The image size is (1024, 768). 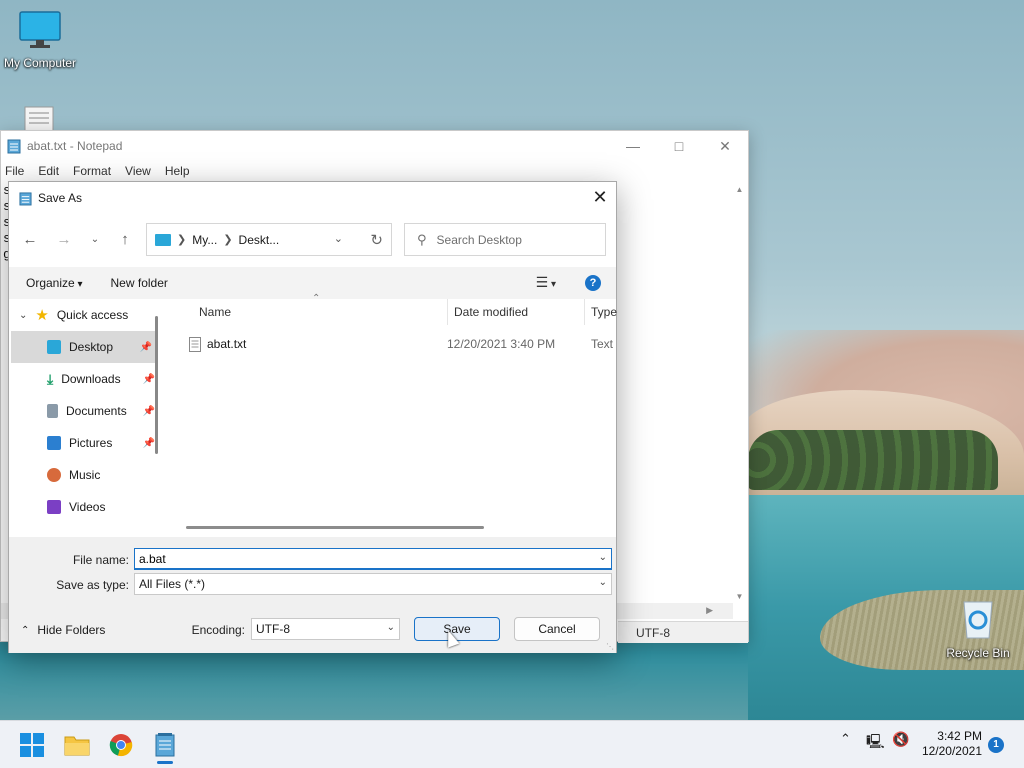 What do you see at coordinates (512, 744) in the screenshot?
I see `taskbar: ⌃ 🖳 🔇 3:42 PM 12/20/2021 1` at bounding box center [512, 744].